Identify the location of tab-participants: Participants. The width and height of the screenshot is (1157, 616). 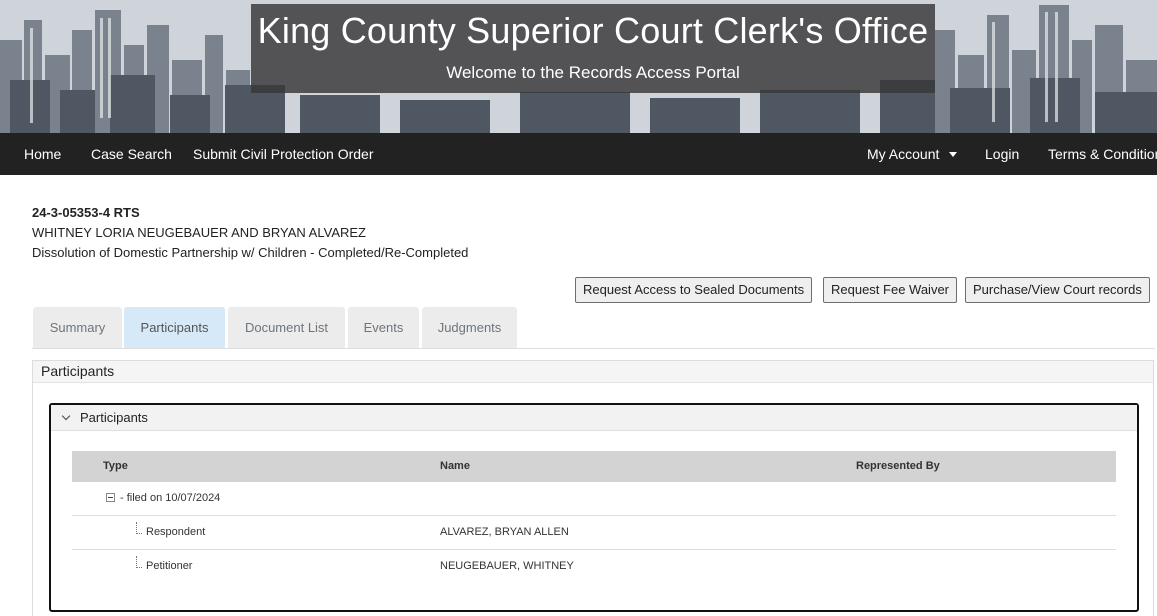
(174, 327).